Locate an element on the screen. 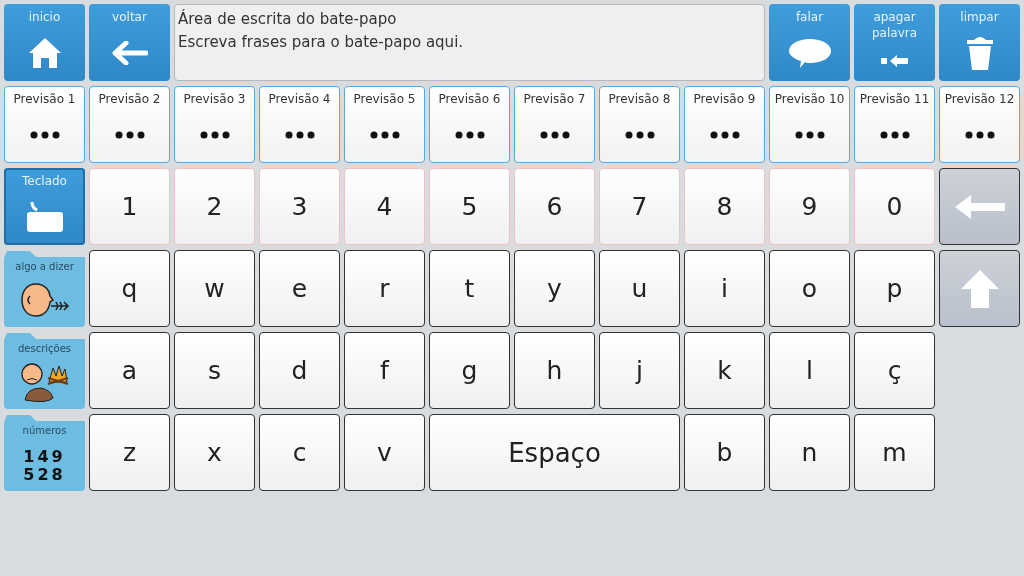  folder-button: algo a dizer is located at coordinates (44, 288).